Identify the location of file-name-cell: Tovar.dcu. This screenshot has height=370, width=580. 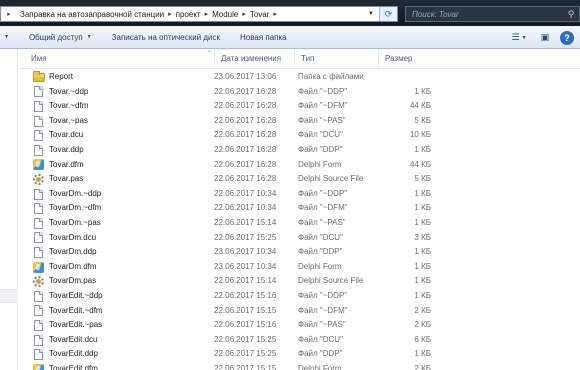
(121, 135).